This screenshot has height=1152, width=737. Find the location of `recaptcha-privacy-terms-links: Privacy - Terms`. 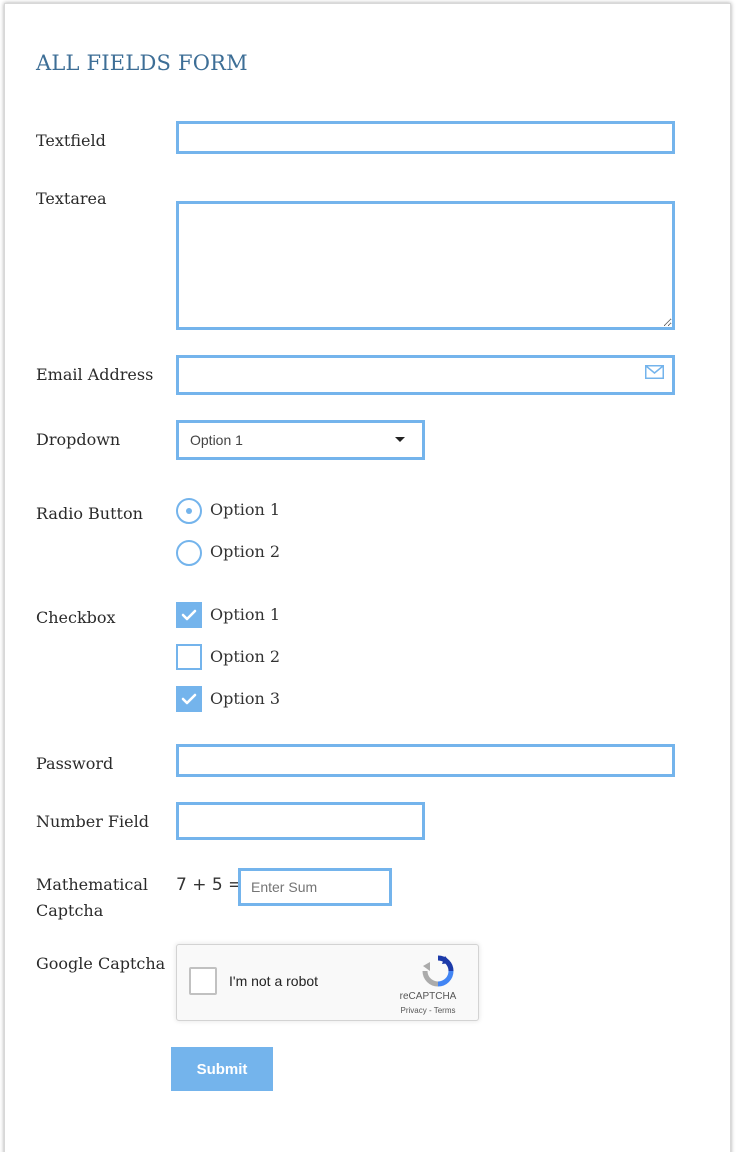

recaptcha-privacy-terms-links: Privacy - Terms is located at coordinates (428, 1010).